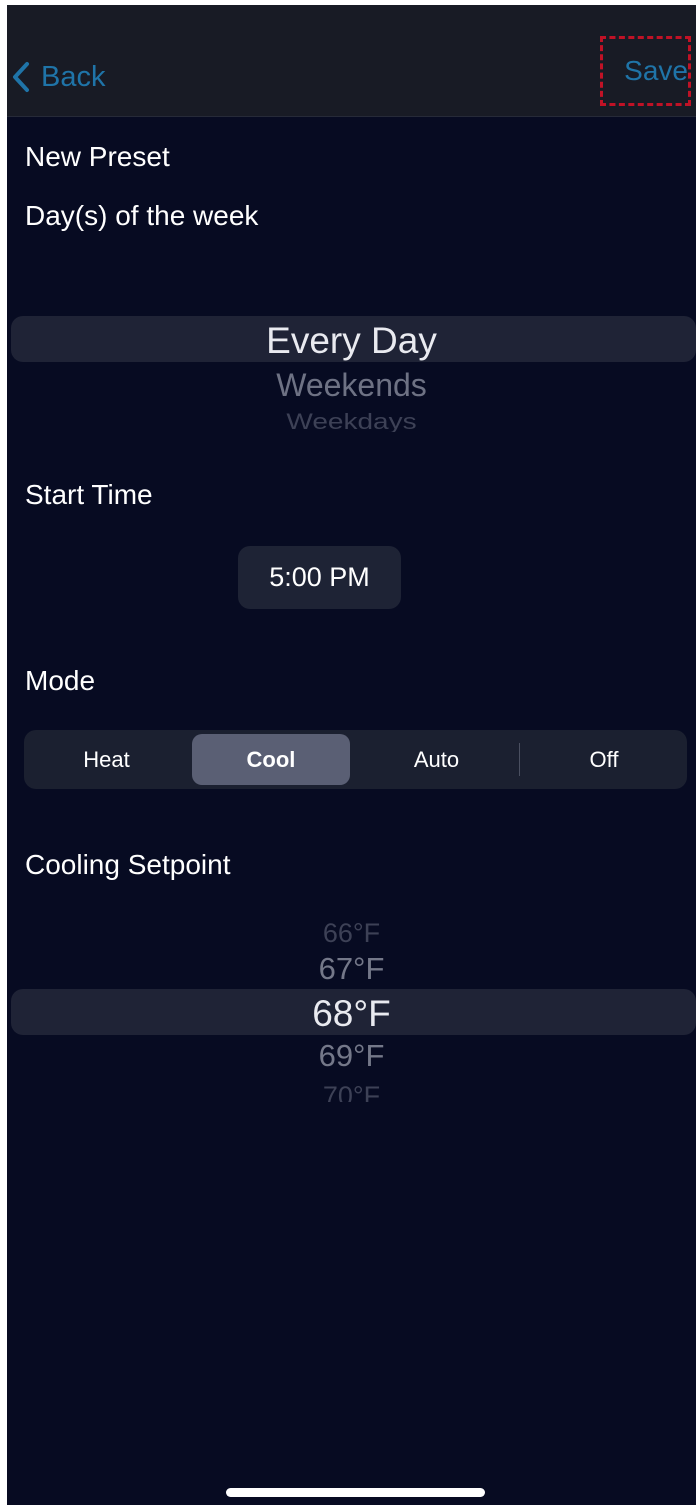  I want to click on setpoint-top-clip: 66°F, so click(351, 933).